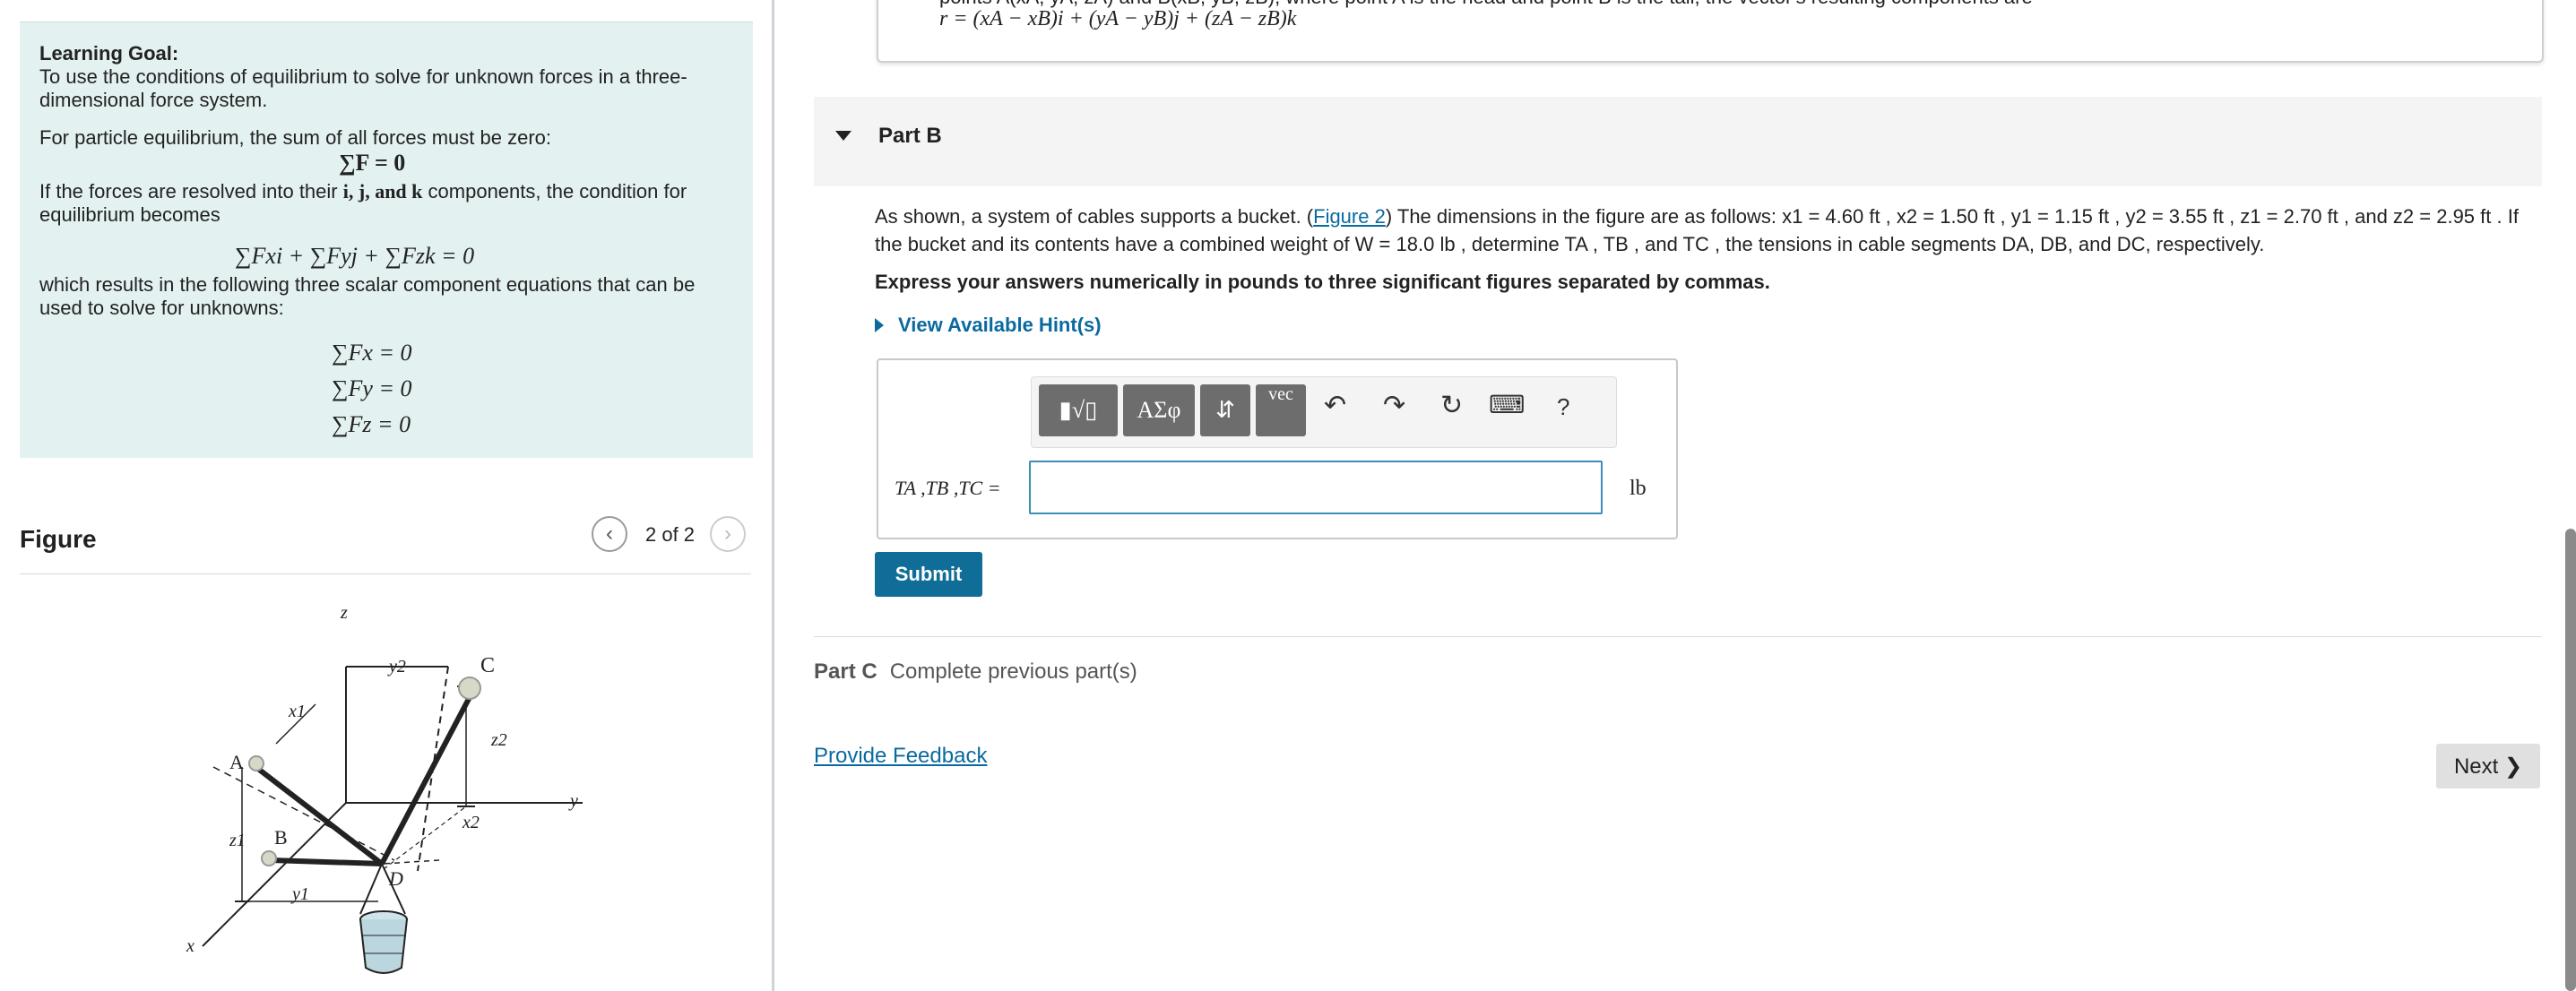 This screenshot has height=991, width=2576. Describe the element at coordinates (237, 840) in the screenshot. I see `fig-label-z1: z1` at that location.